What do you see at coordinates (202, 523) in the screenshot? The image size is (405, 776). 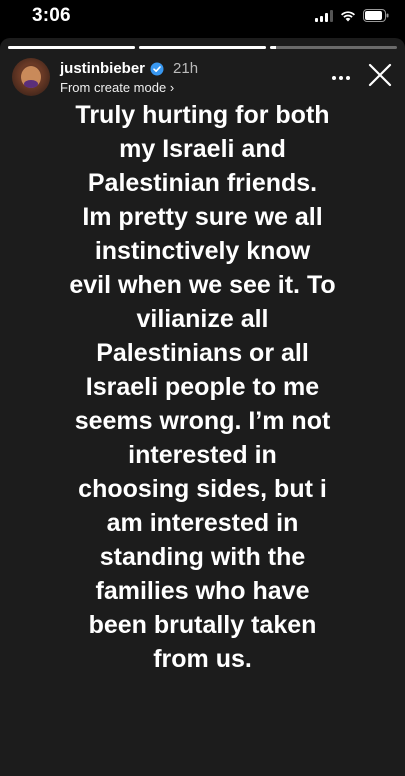 I see `story-text-line: am interested in` at bounding box center [202, 523].